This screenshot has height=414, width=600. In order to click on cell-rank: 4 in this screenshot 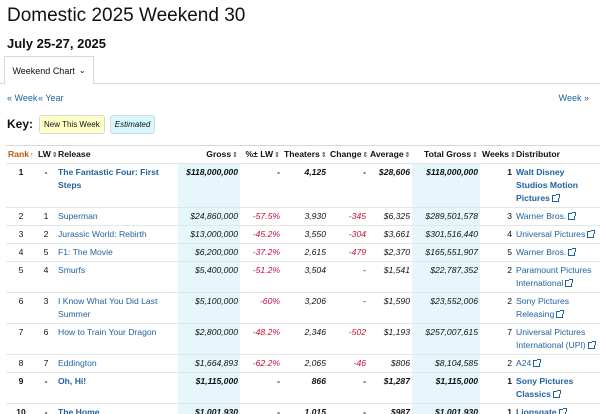, I will do `click(21, 251)`.